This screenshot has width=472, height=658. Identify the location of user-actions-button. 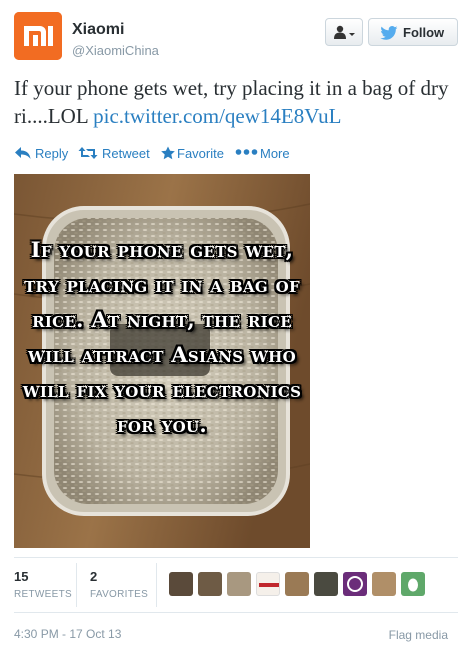
(344, 32).